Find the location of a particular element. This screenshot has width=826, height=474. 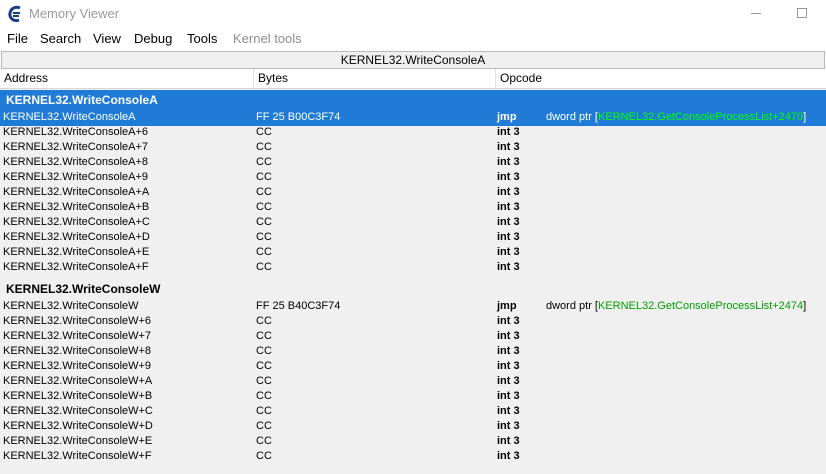

disasm-row: KERNEL32.WriteConsoleW+F CC int 3 is located at coordinates (413, 456).